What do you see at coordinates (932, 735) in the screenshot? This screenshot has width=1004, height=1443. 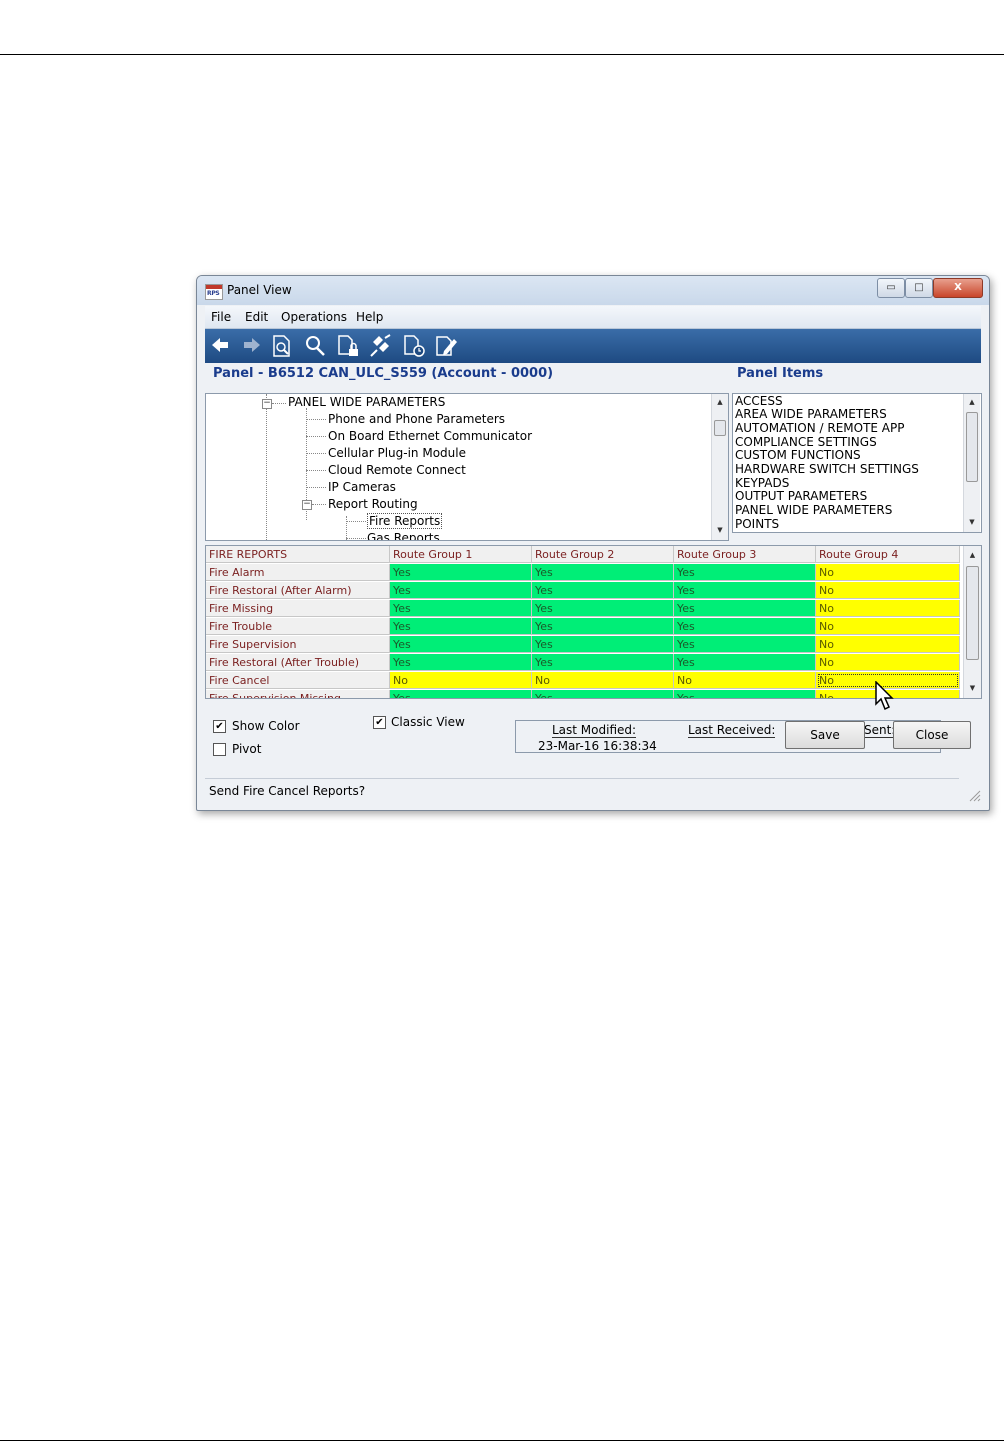 I see `close-button: Close` at bounding box center [932, 735].